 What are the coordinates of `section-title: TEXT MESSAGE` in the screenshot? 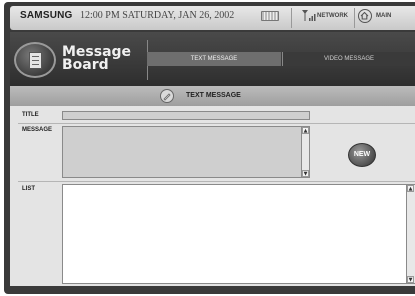 It's located at (213, 95).